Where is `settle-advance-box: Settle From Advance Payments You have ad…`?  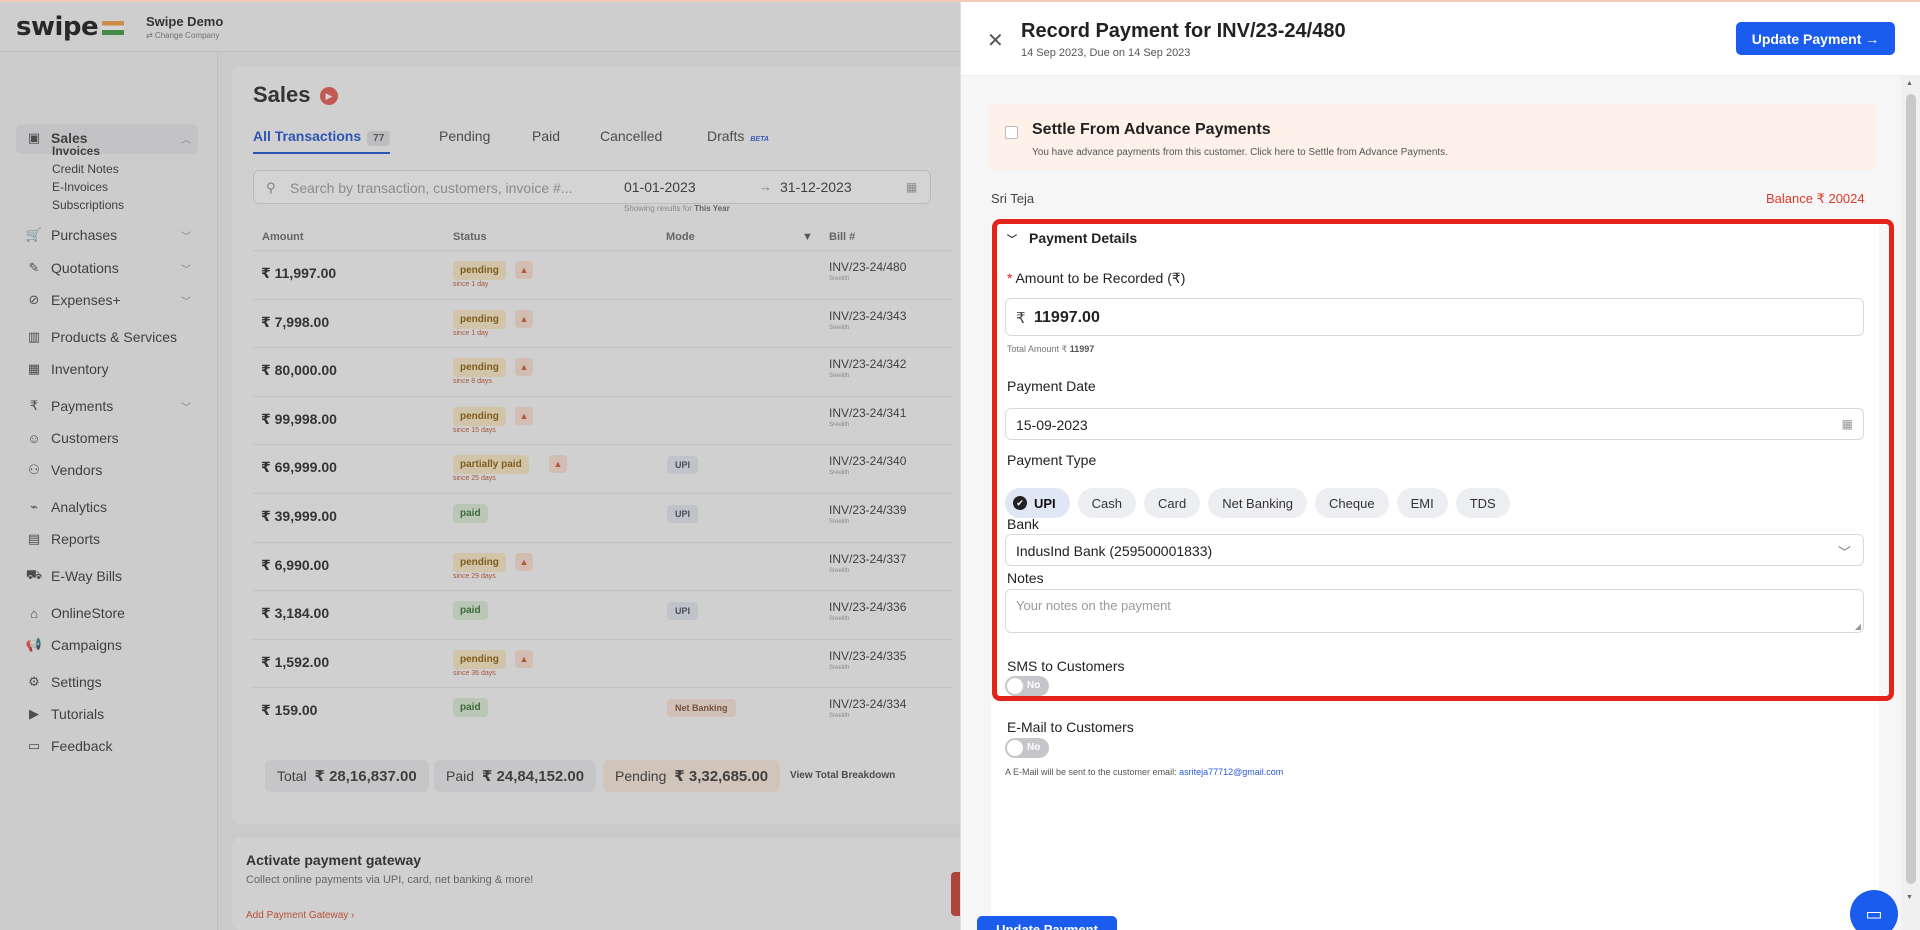 settle-advance-box: Settle From Advance Payments You have ad… is located at coordinates (1433, 137).